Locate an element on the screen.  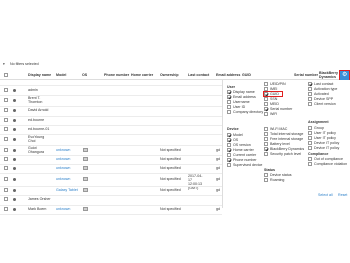
col-home-carrier: Home carrier is located at coordinates (142, 75).